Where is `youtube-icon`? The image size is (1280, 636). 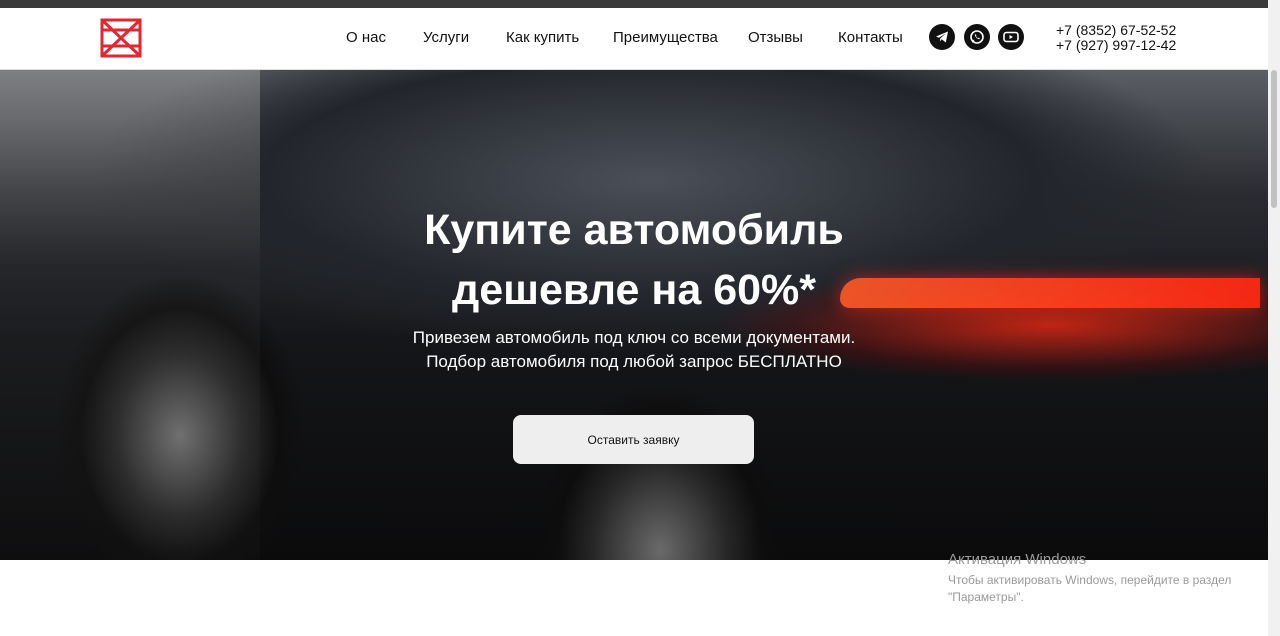 youtube-icon is located at coordinates (1011, 37).